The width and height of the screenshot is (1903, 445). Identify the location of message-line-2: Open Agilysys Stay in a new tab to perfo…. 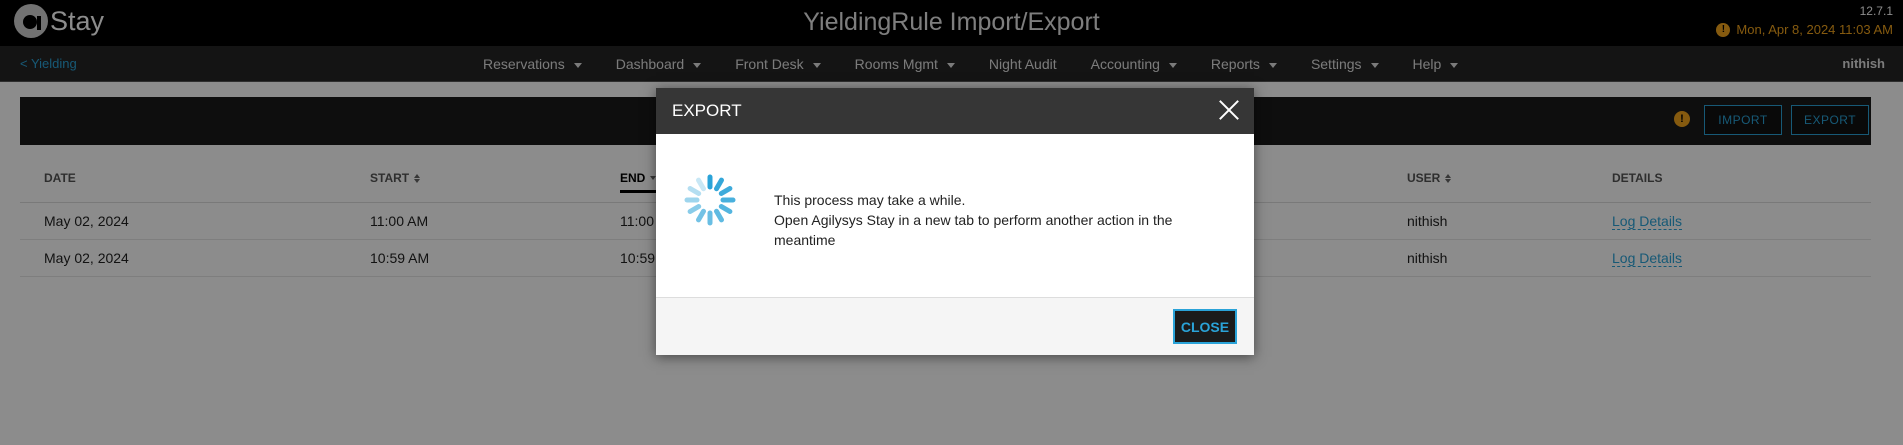
(973, 230).